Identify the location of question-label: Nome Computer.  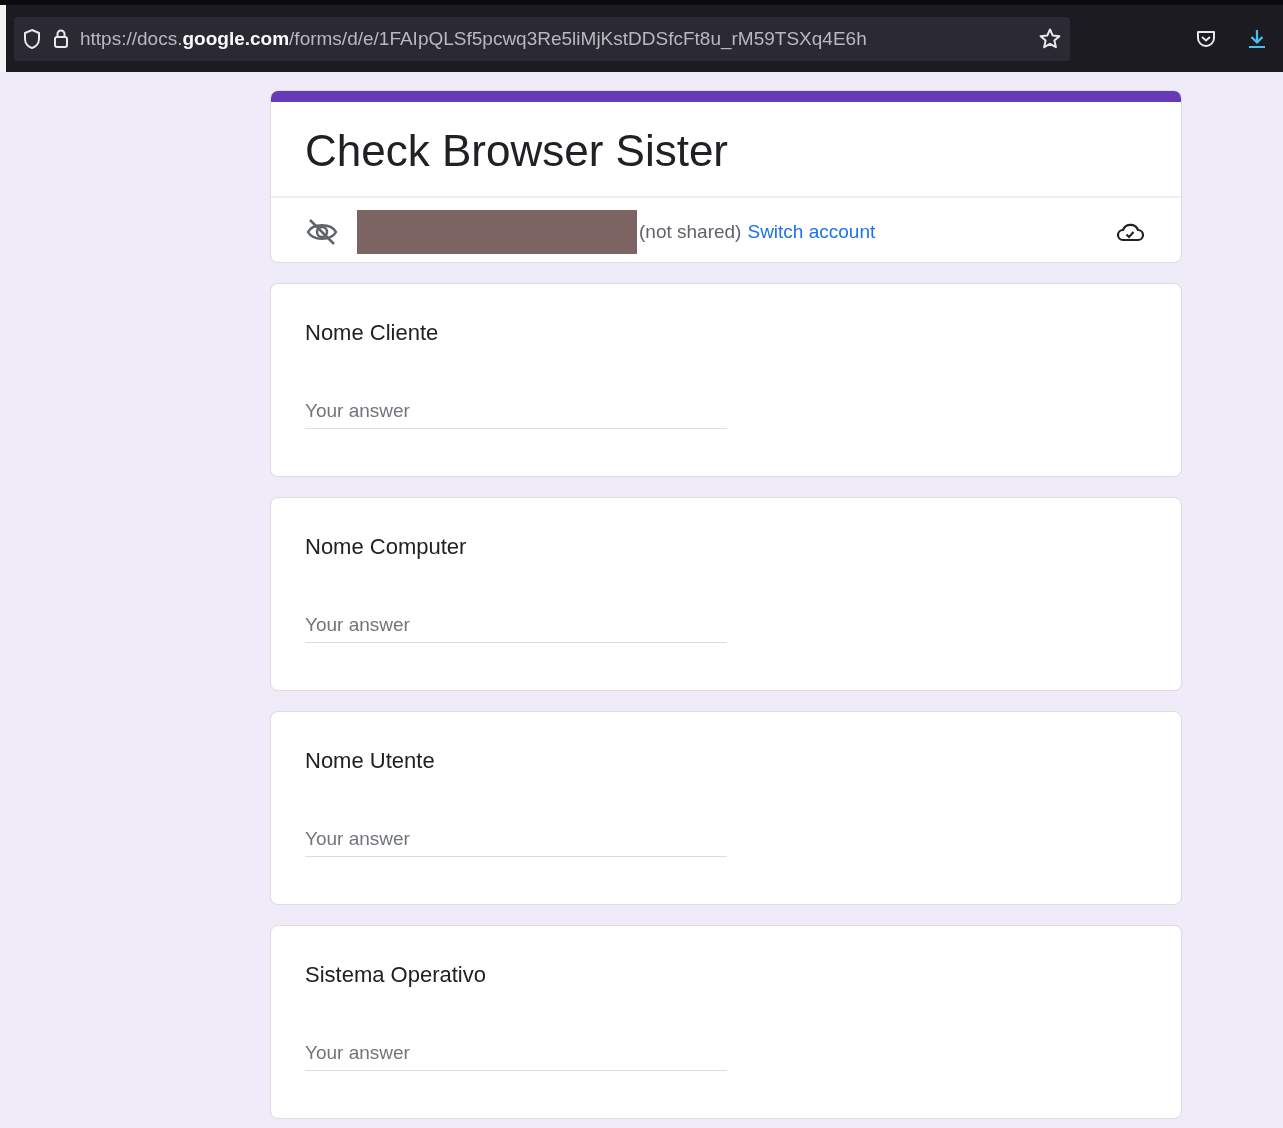
(386, 547).